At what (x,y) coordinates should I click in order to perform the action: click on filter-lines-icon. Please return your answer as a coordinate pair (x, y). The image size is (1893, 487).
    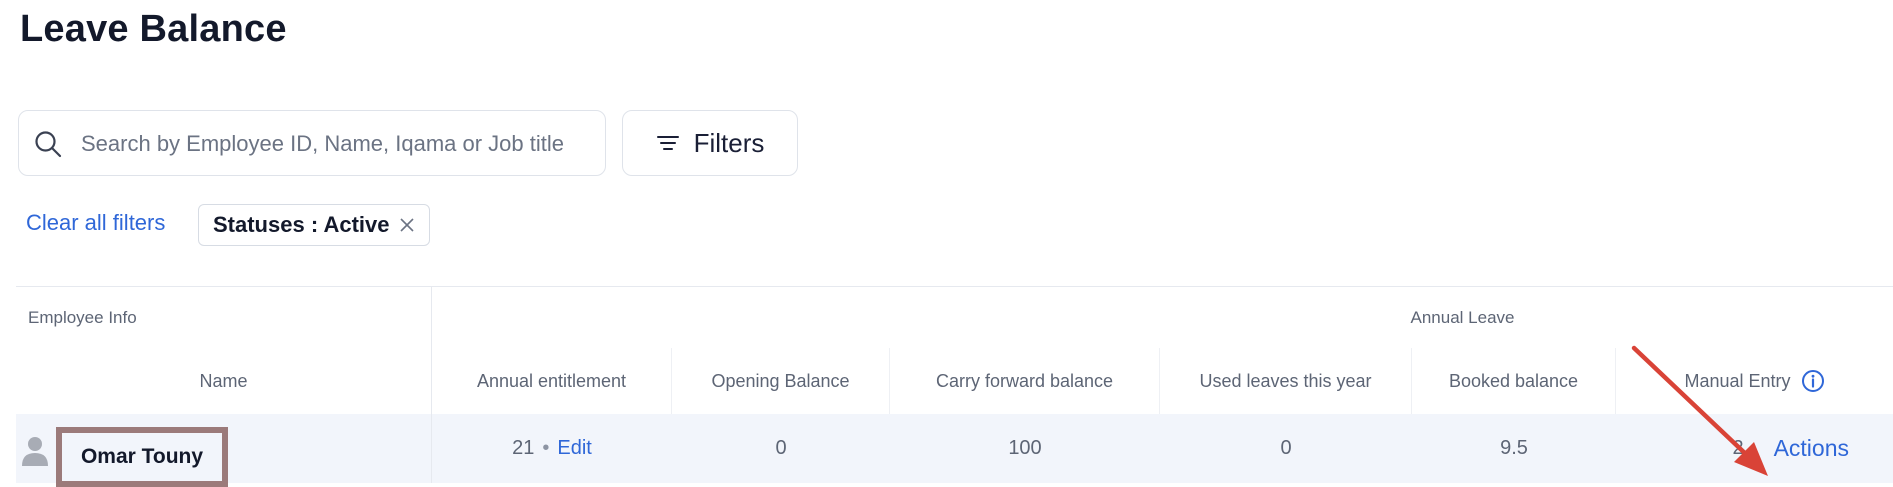
    Looking at the image, I should click on (667, 143).